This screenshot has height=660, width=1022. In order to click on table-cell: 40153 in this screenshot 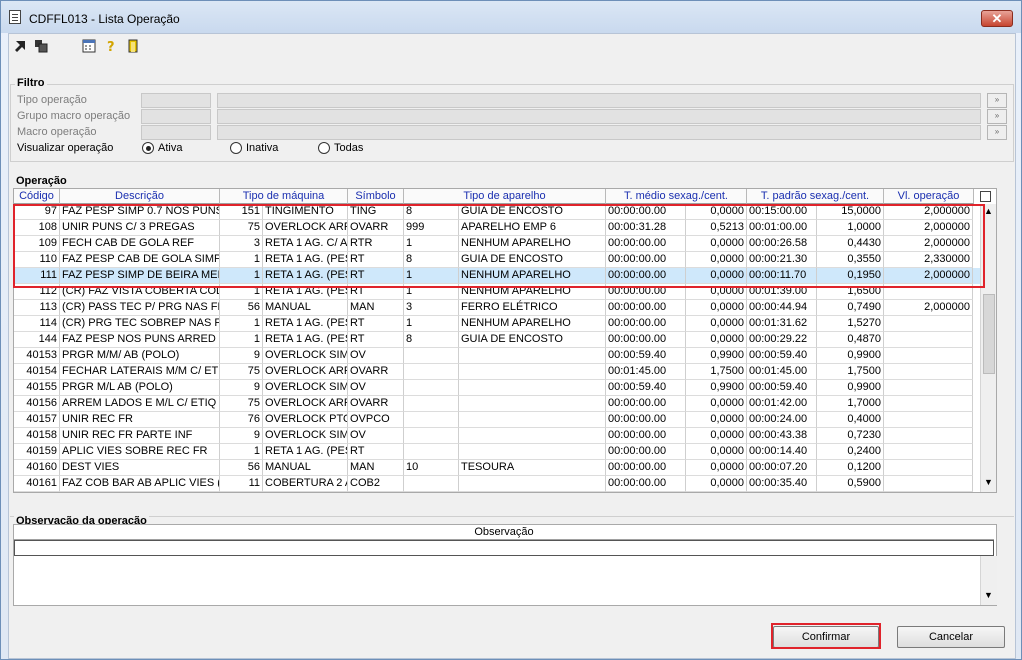, I will do `click(37, 356)`.